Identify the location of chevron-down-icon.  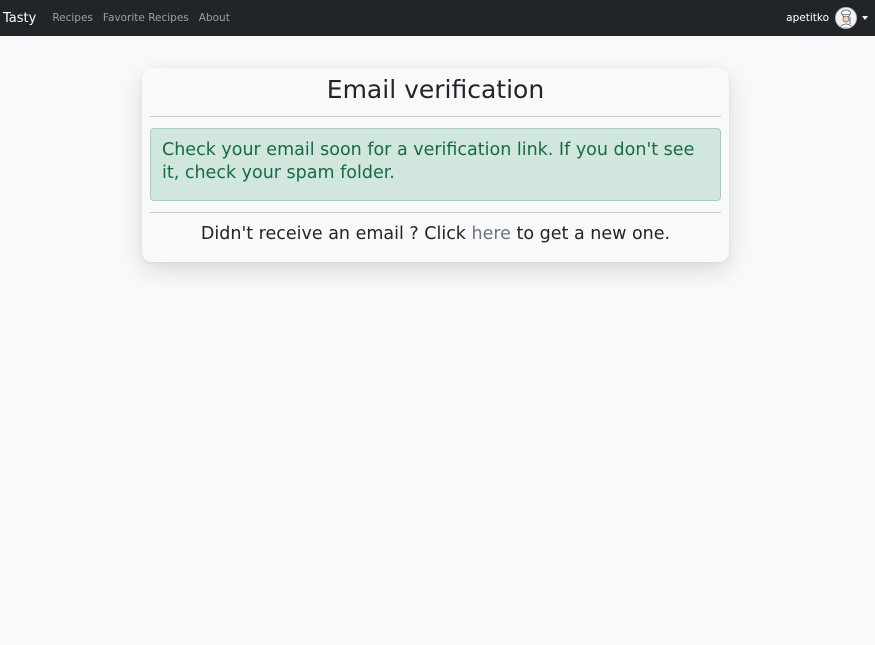
(865, 18).